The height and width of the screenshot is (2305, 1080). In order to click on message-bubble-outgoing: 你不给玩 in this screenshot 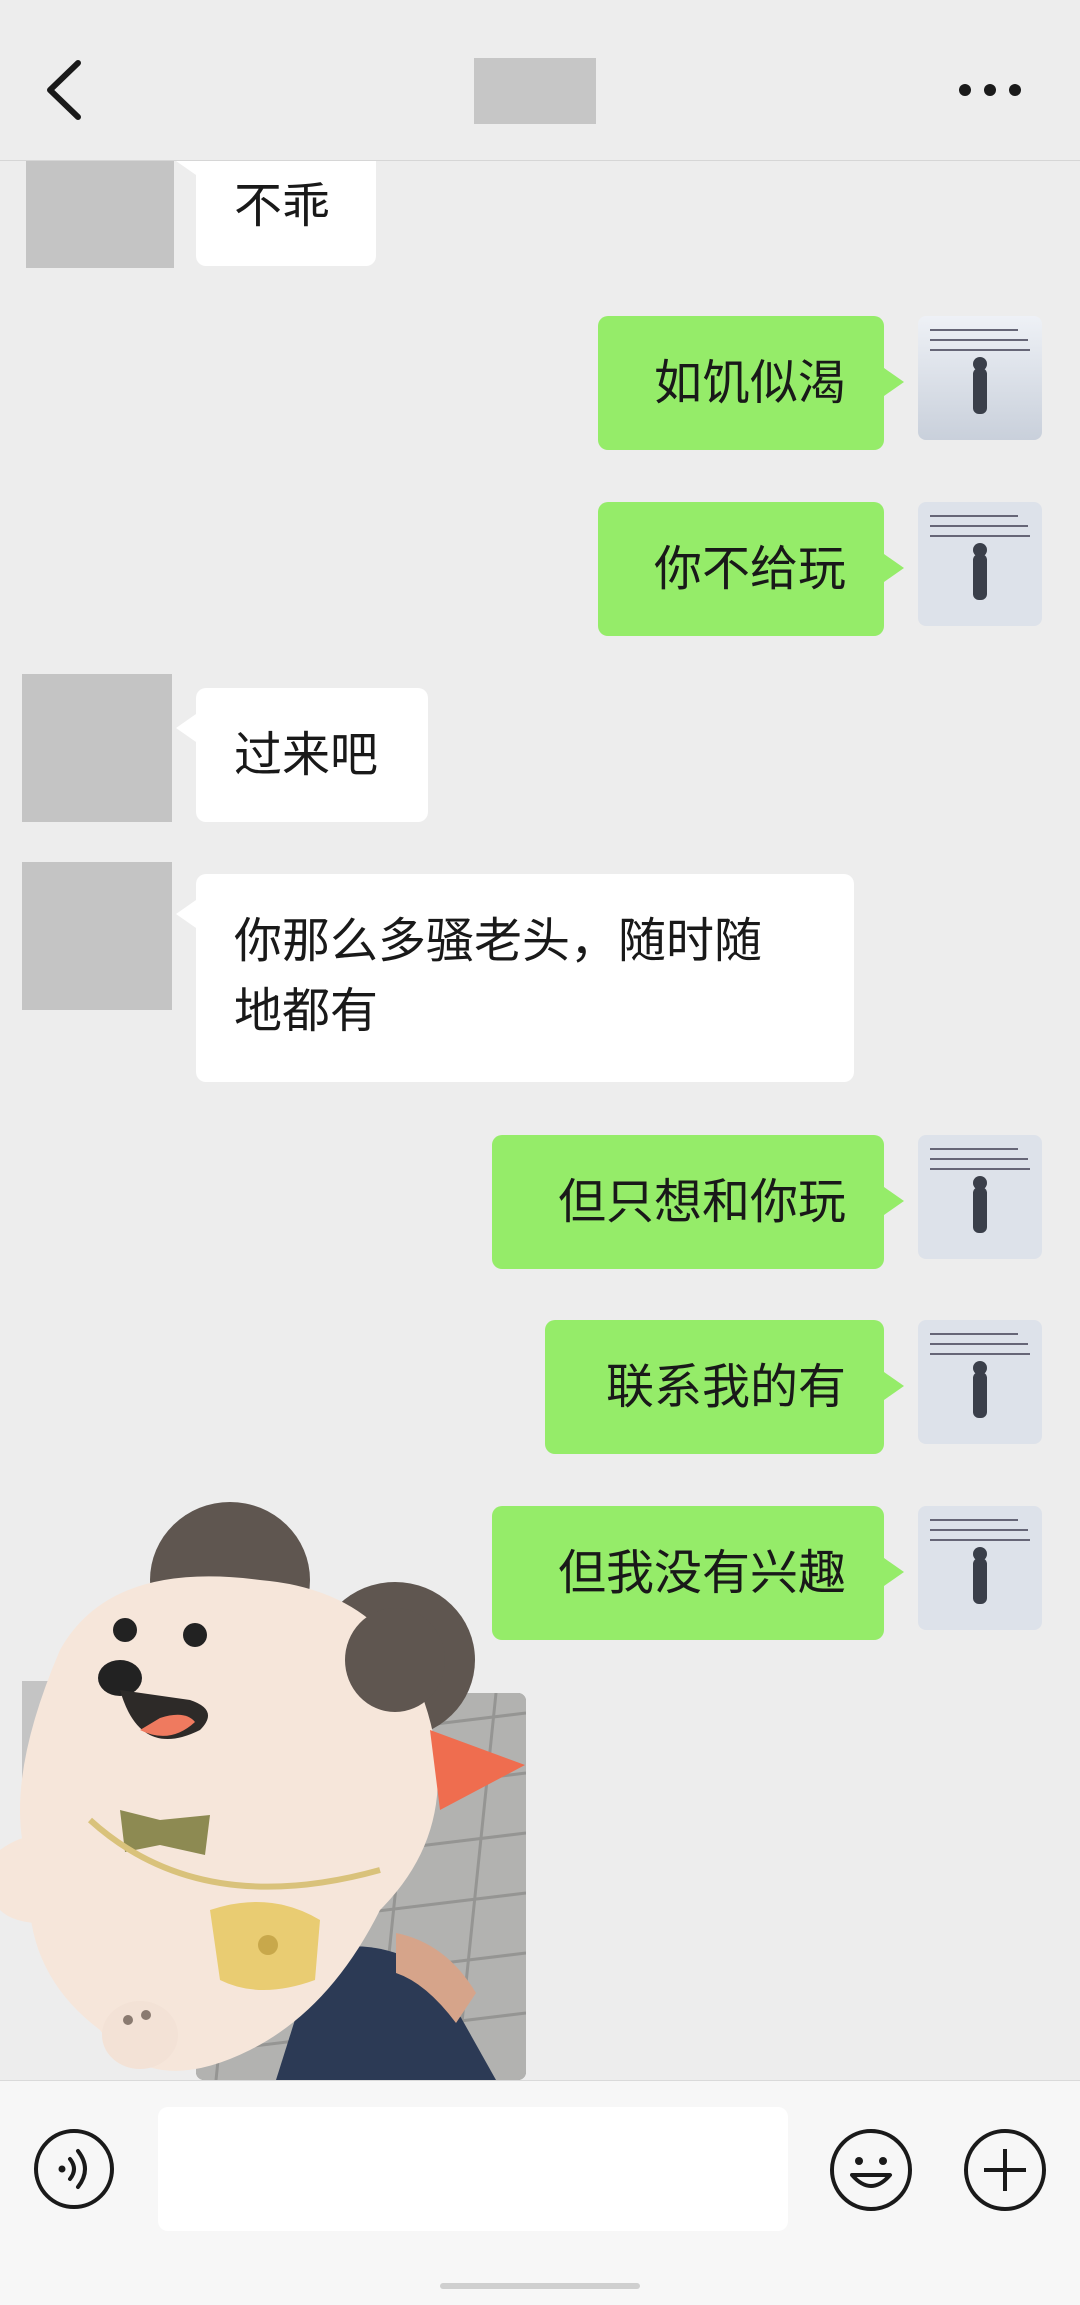, I will do `click(751, 569)`.